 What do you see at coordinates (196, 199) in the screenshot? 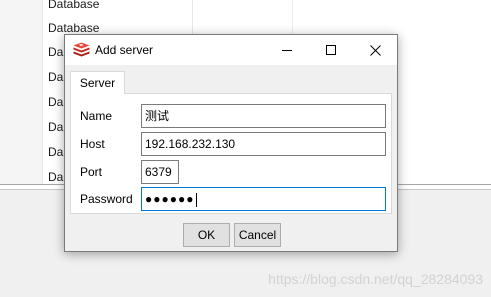
I see `text-caret` at bounding box center [196, 199].